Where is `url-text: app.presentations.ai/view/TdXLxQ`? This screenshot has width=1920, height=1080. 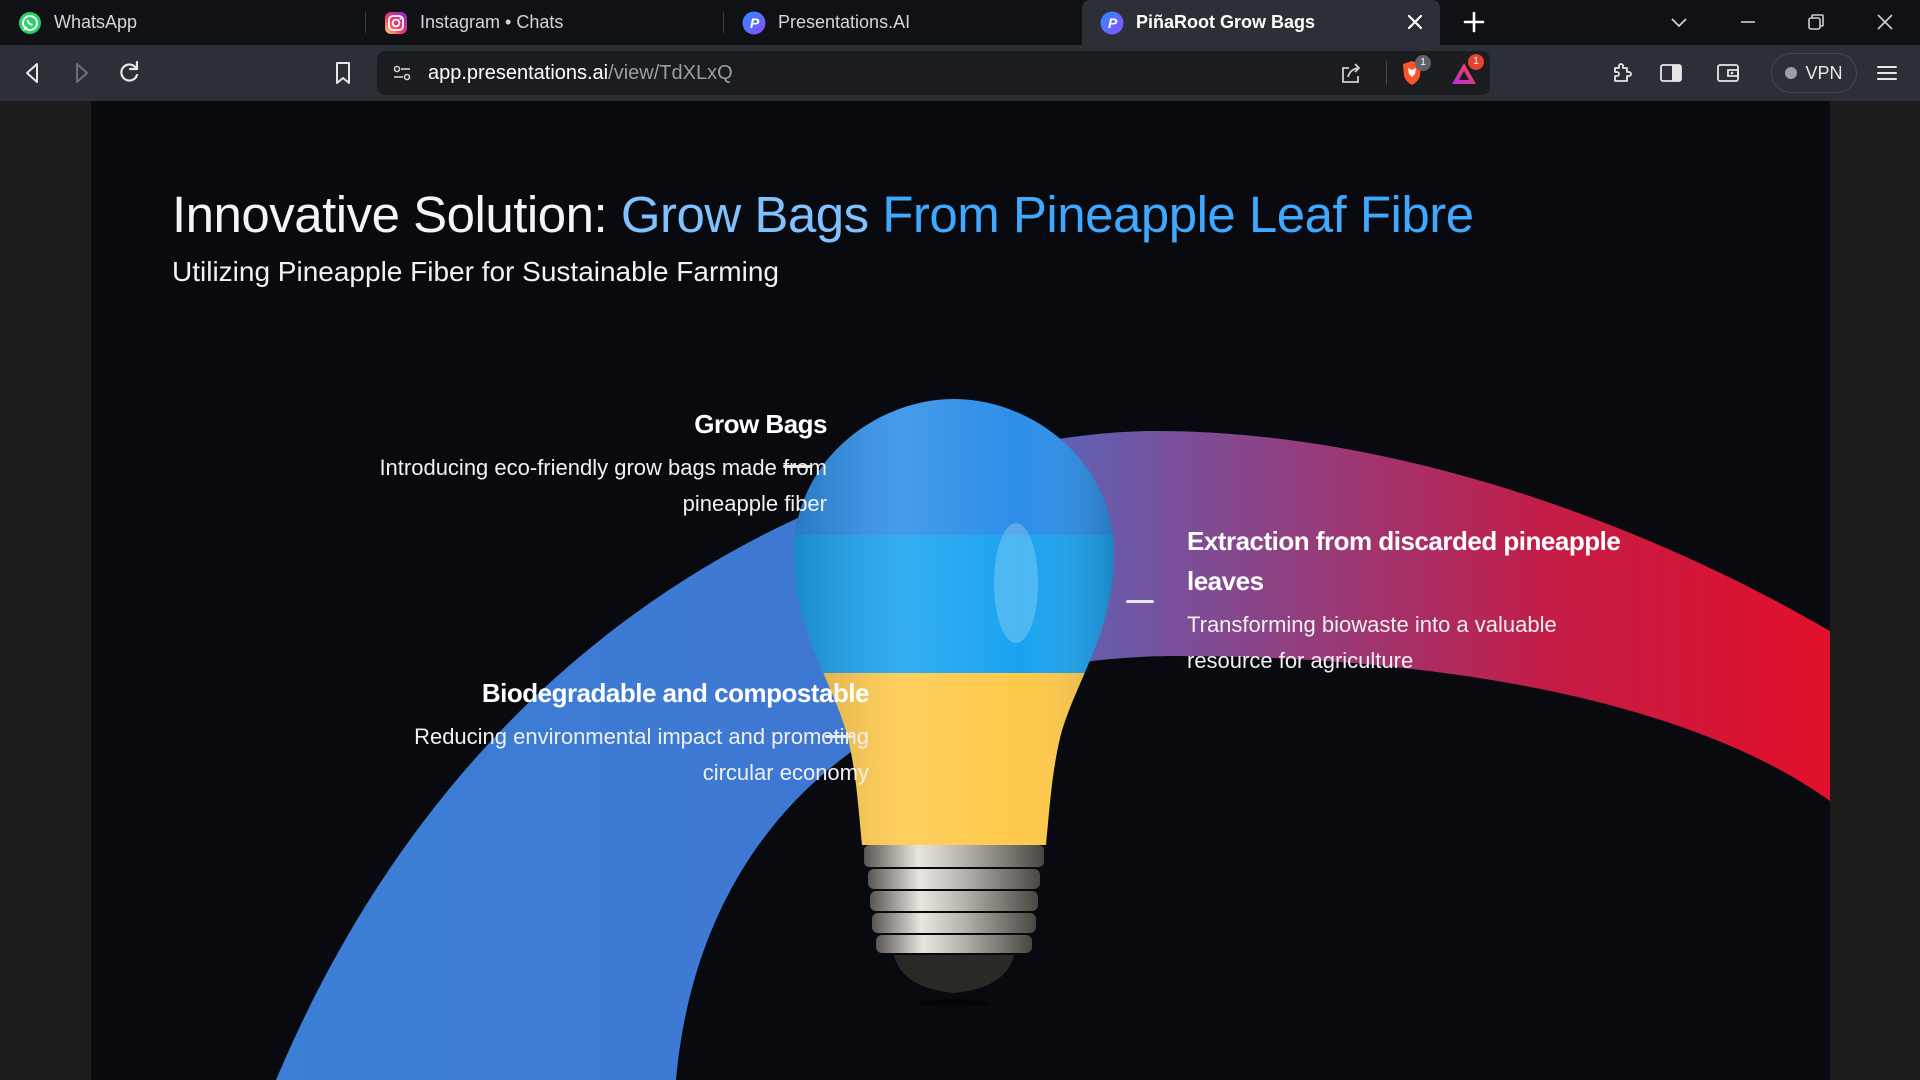 url-text: app.presentations.ai/view/TdXLxQ is located at coordinates (580, 73).